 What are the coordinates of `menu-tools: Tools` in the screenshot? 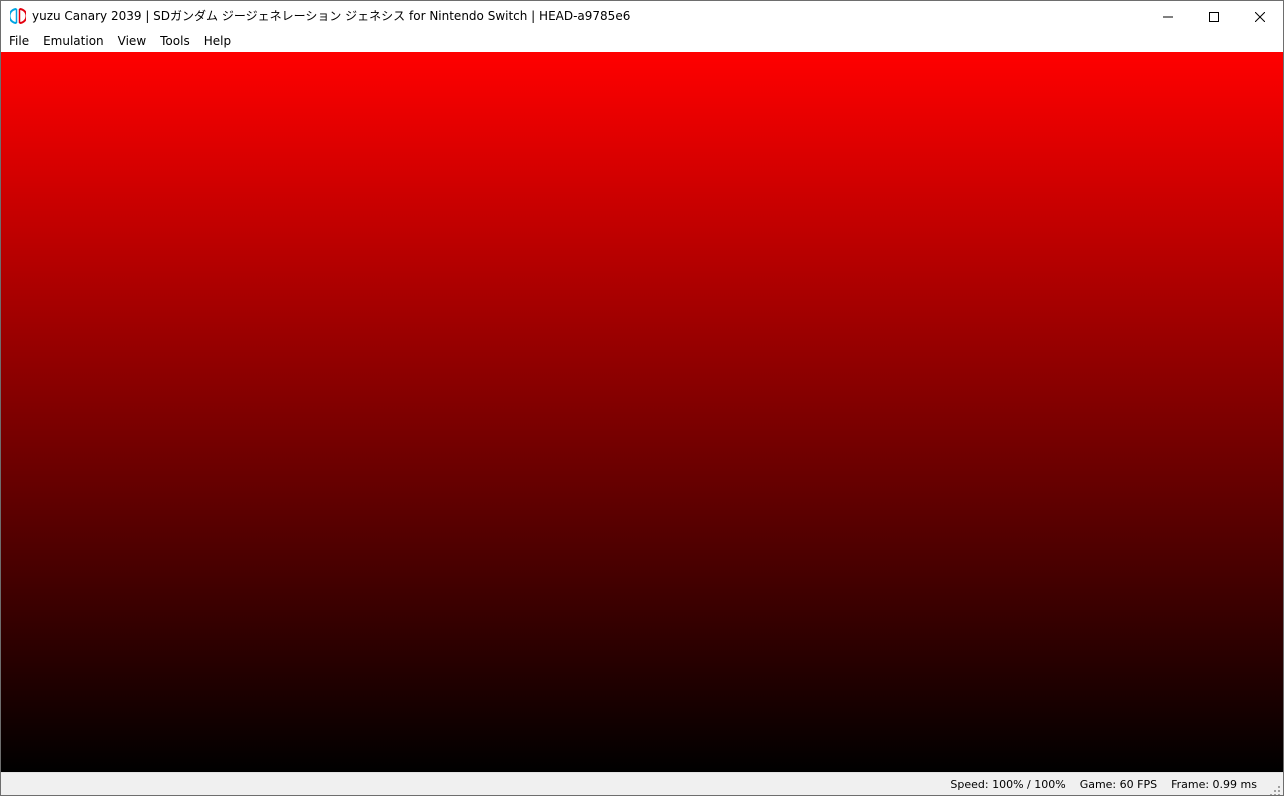 It's located at (175, 41).